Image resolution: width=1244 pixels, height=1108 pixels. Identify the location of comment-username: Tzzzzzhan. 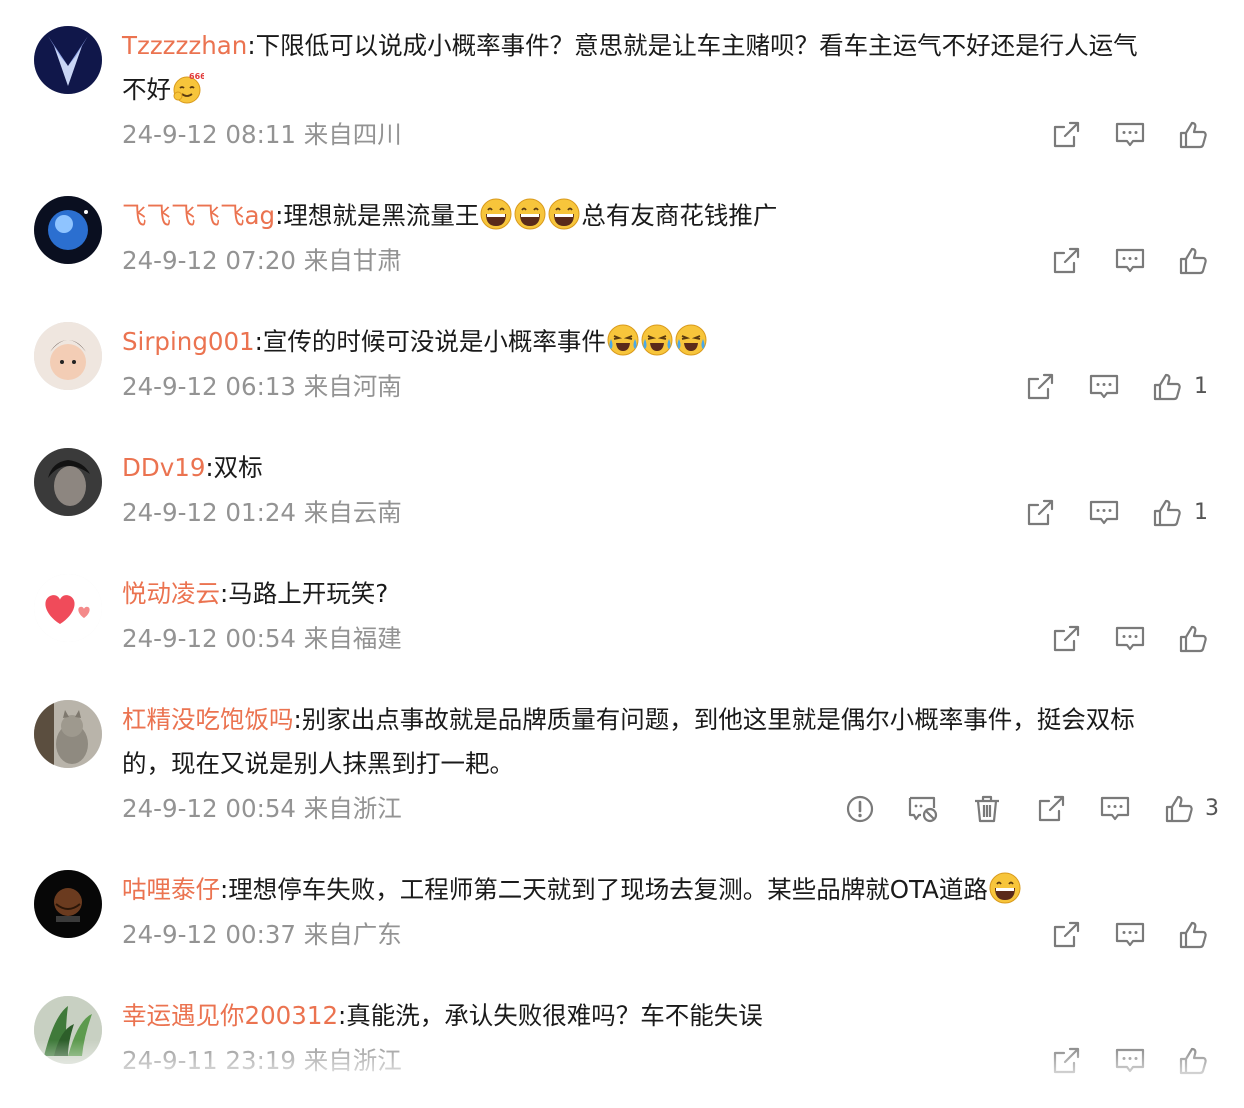
(184, 45).